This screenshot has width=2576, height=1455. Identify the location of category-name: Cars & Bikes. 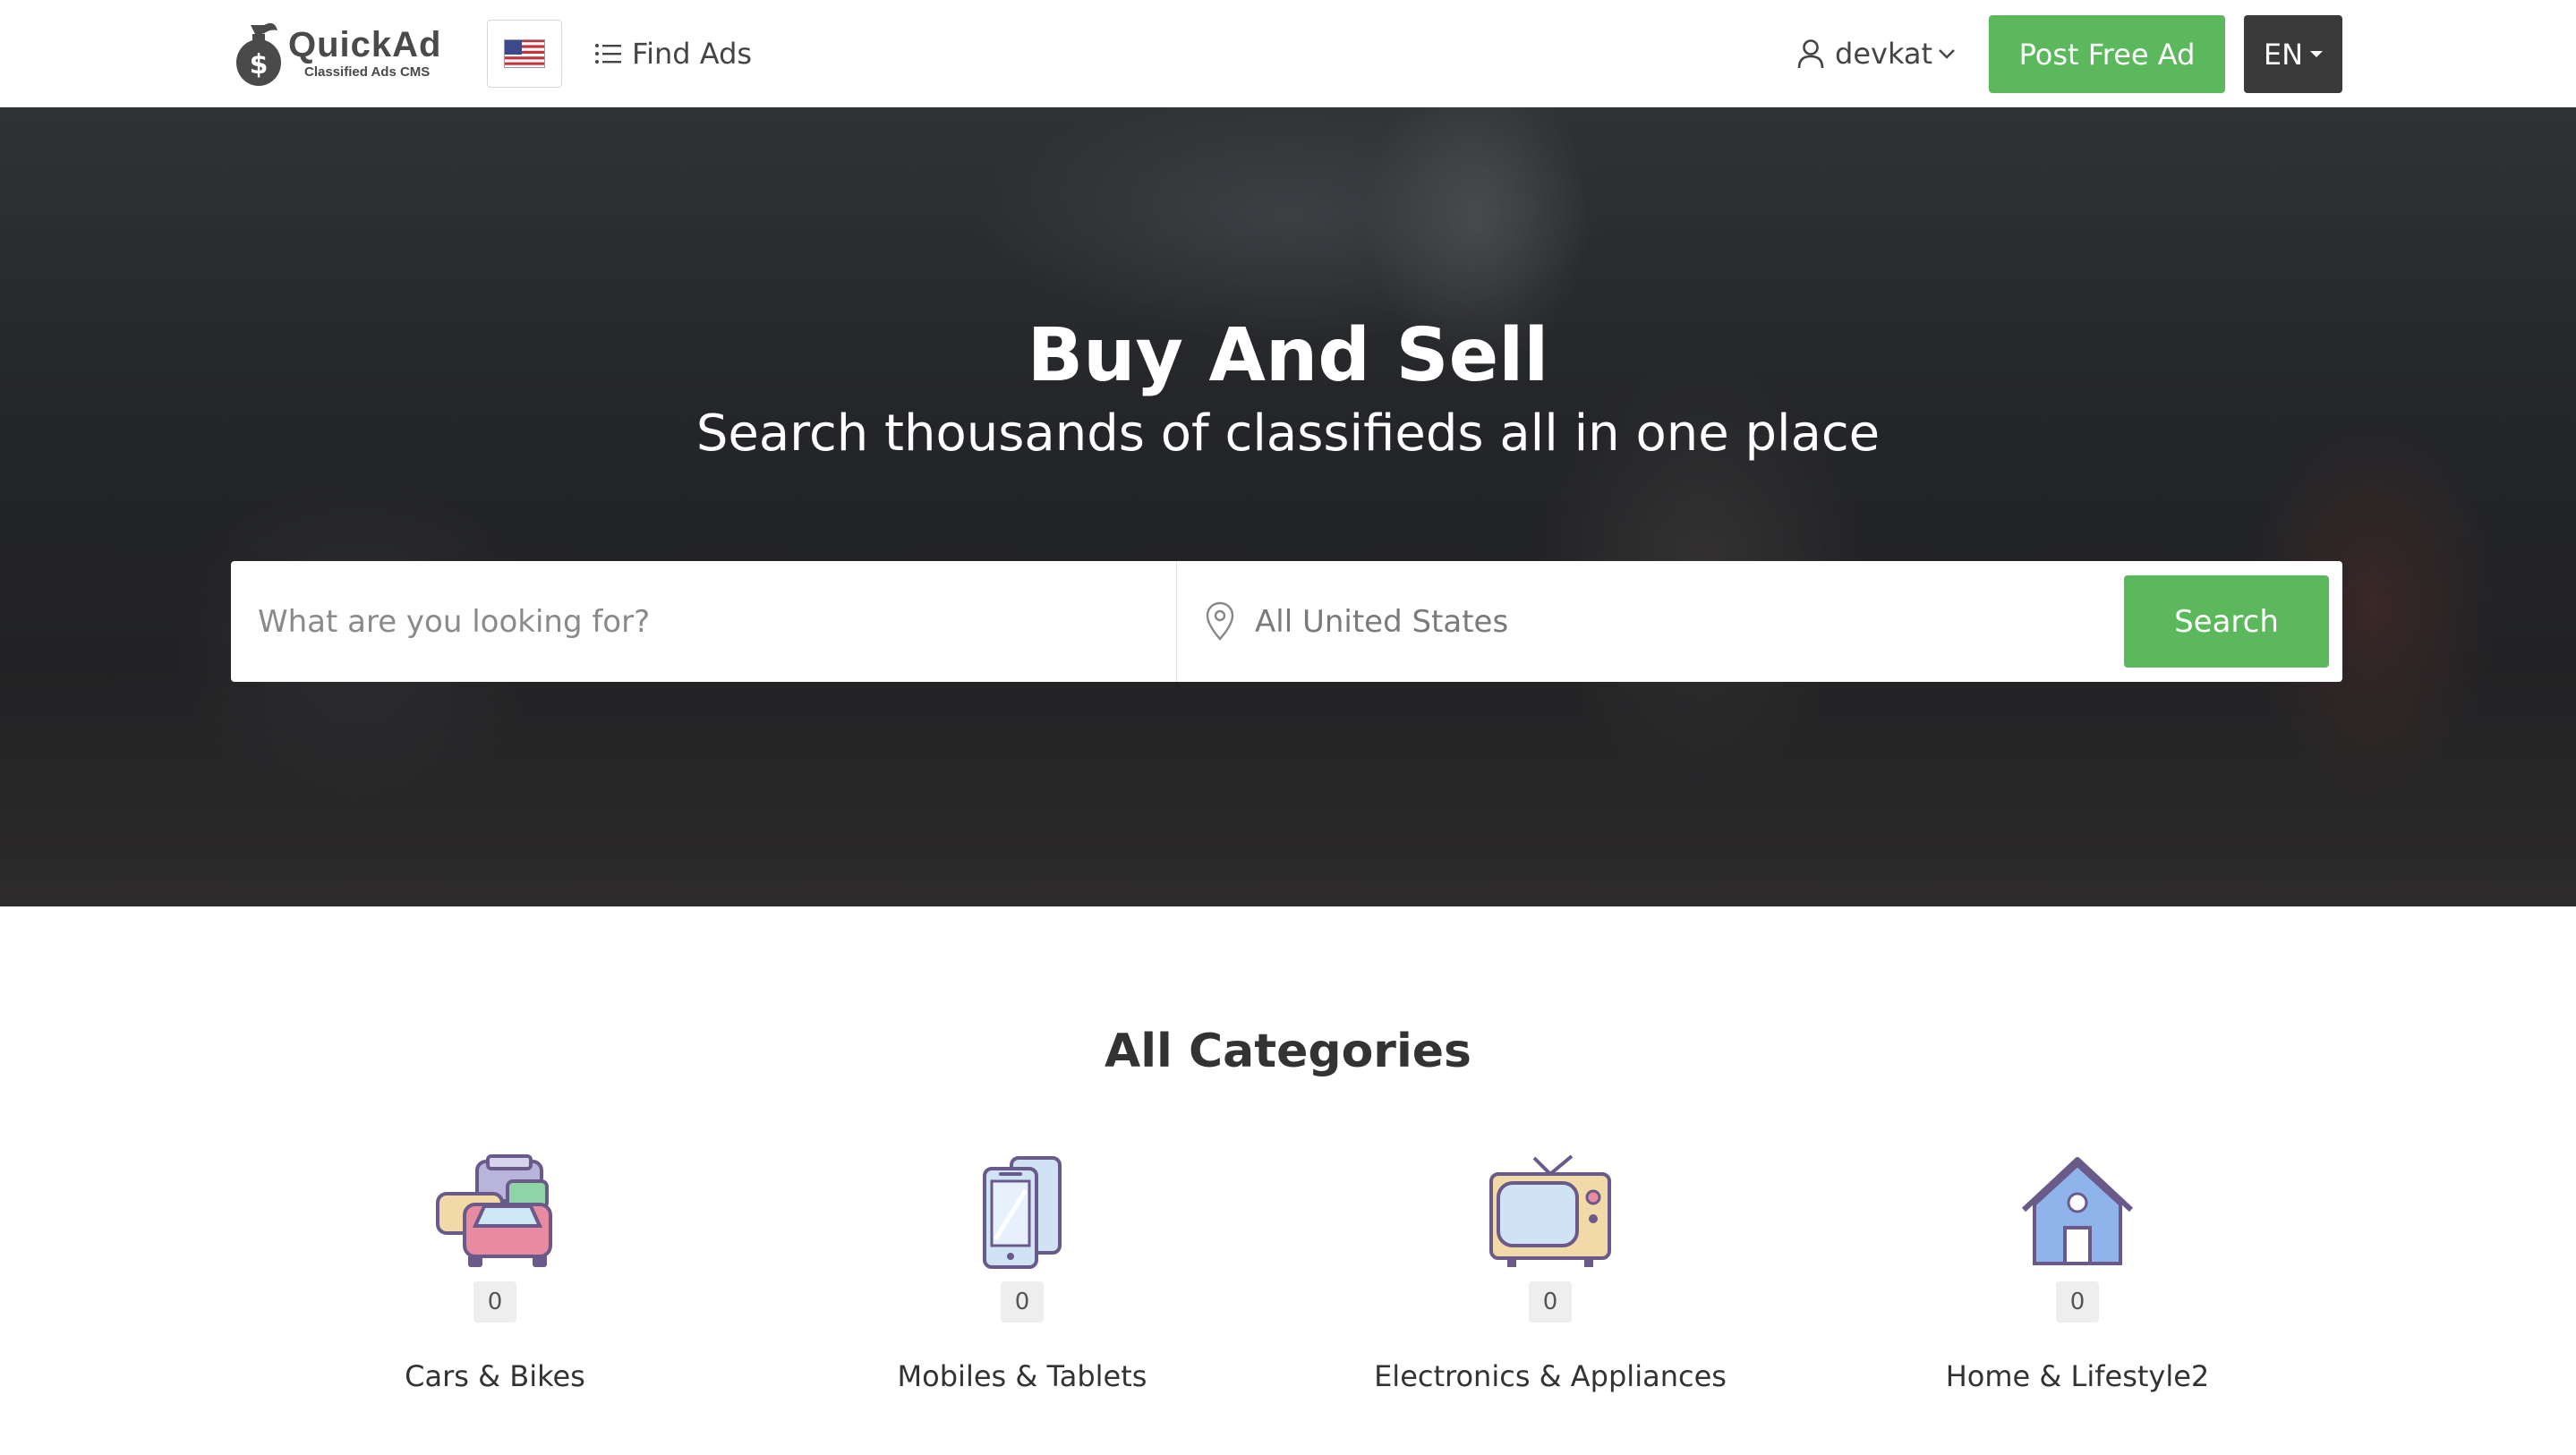
(495, 1376).